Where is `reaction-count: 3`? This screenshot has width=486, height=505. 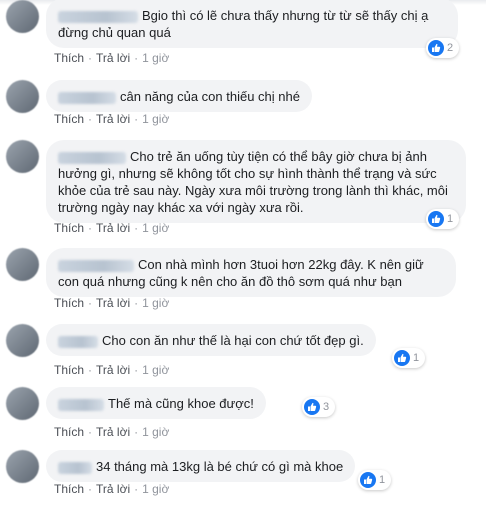 reaction-count: 3 is located at coordinates (319, 407).